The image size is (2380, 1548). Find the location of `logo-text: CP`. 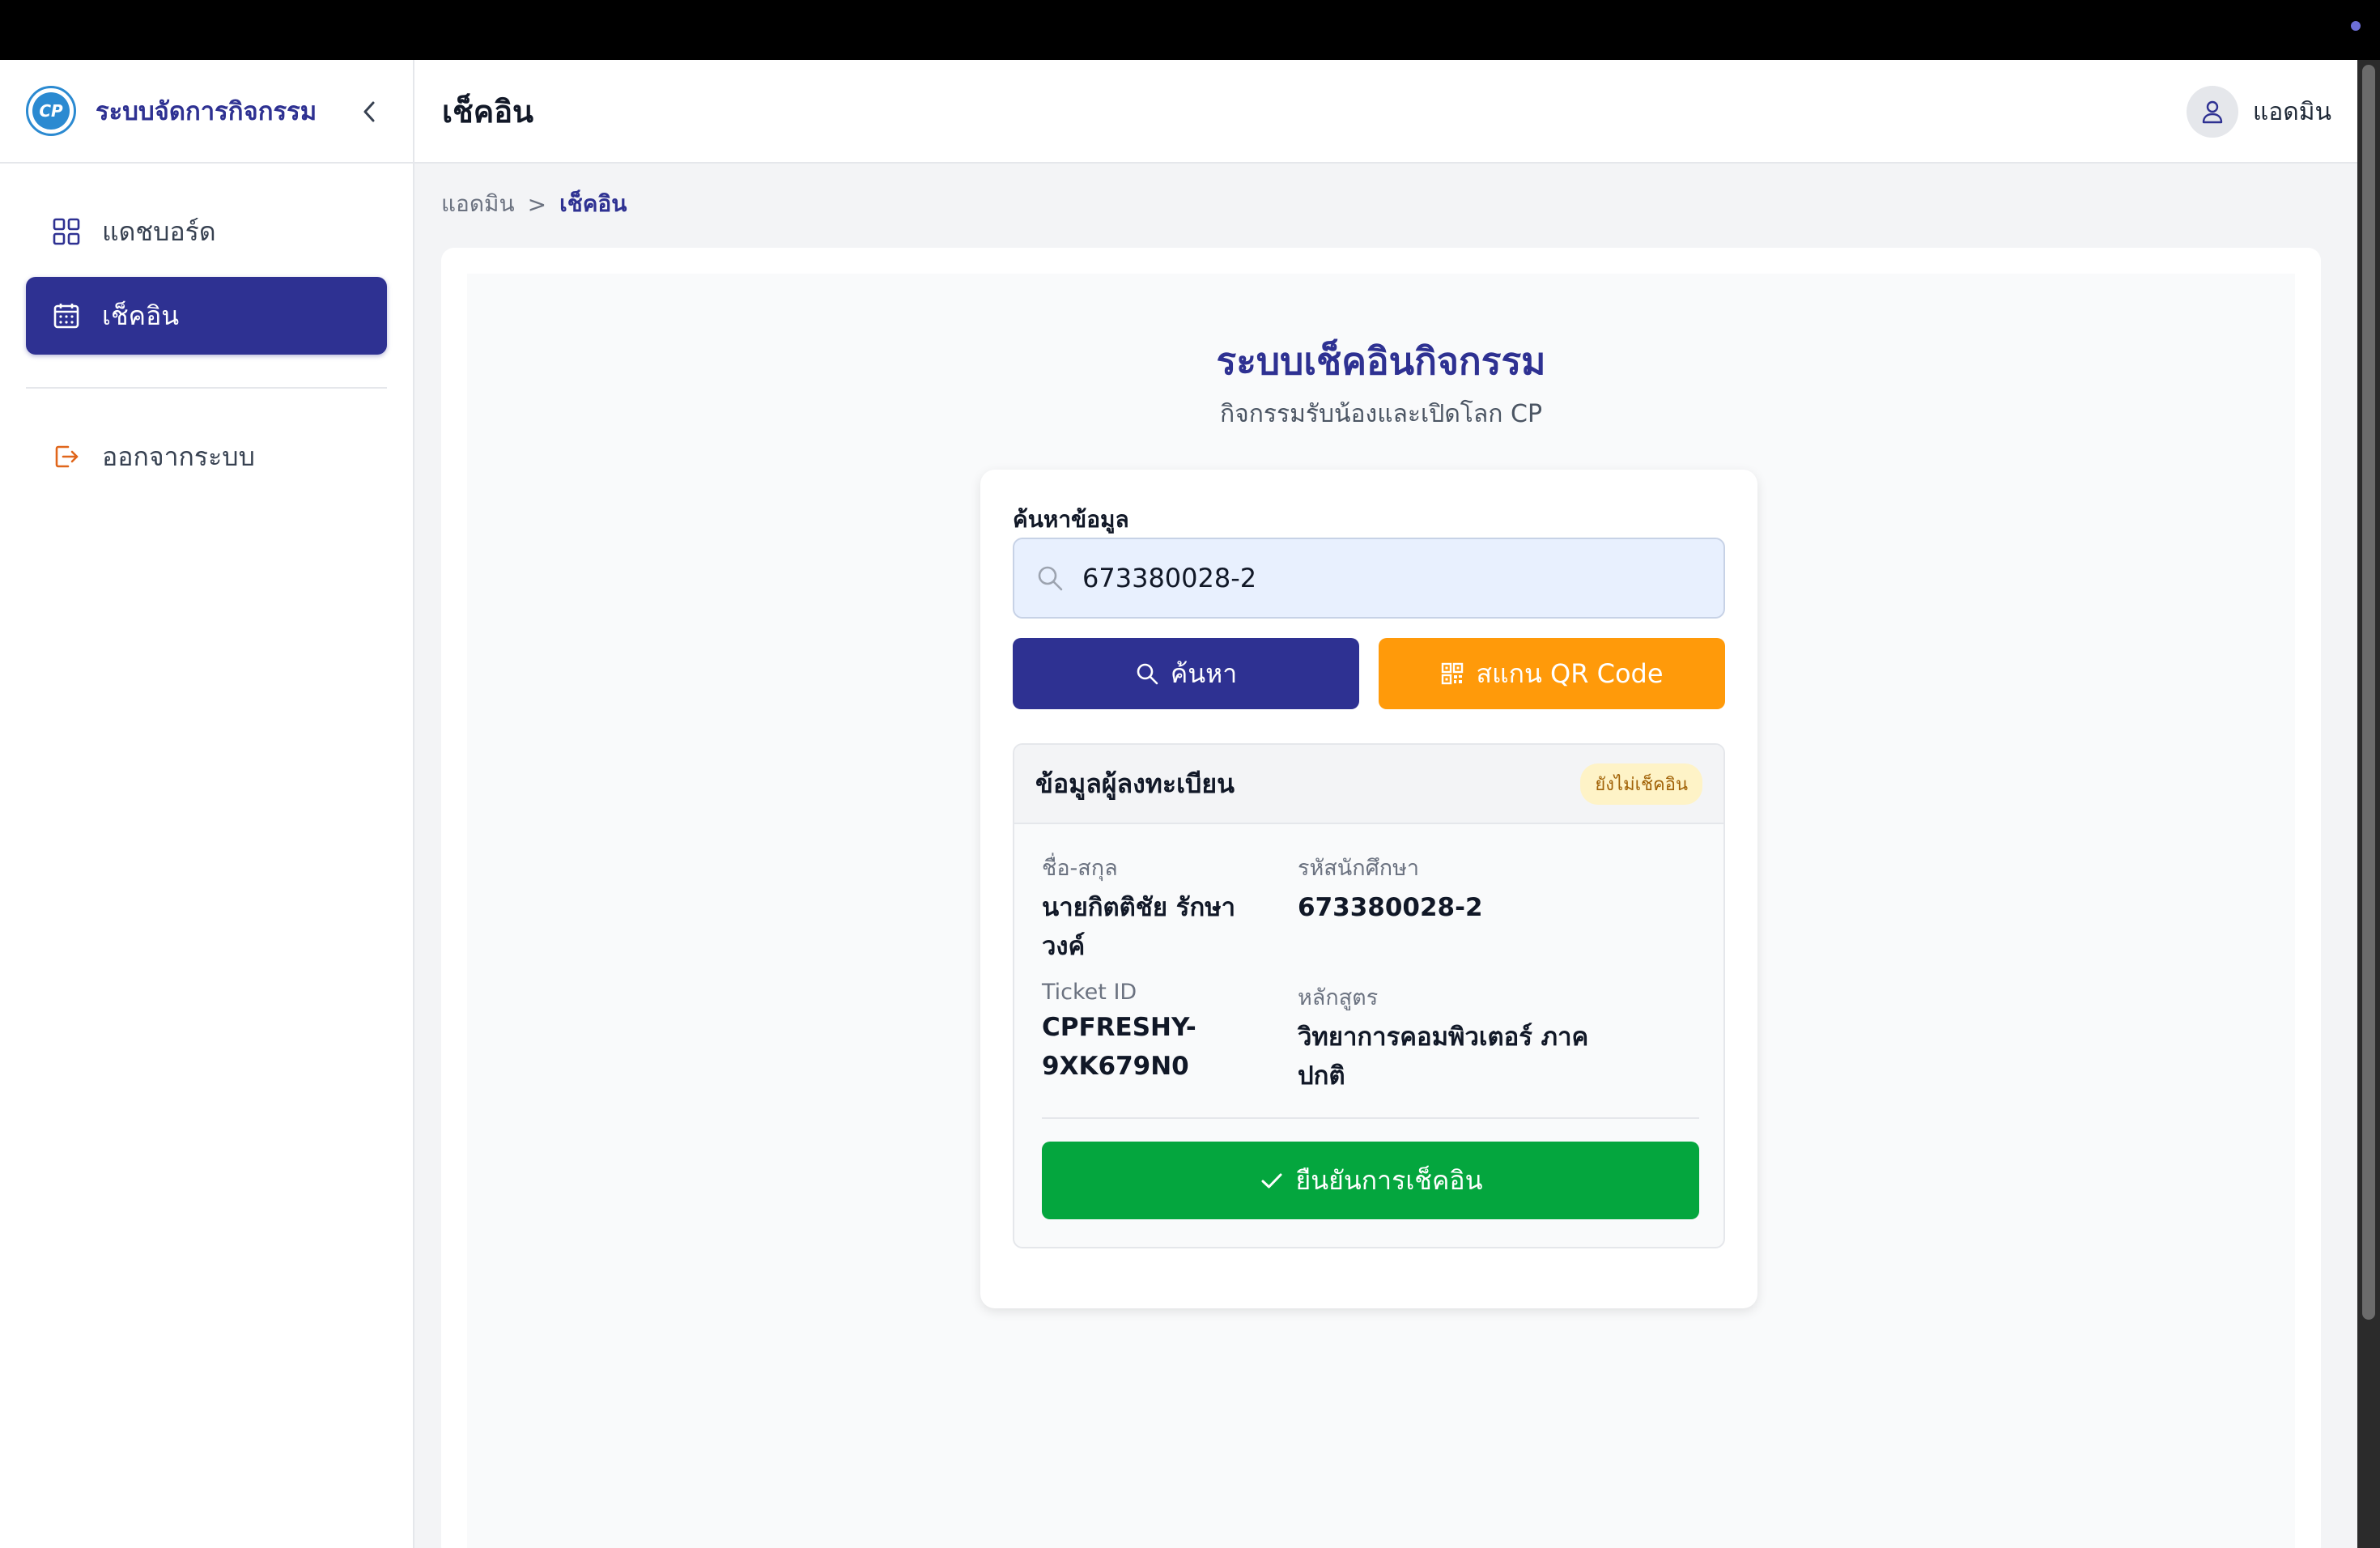

logo-text: CP is located at coordinates (51, 111).